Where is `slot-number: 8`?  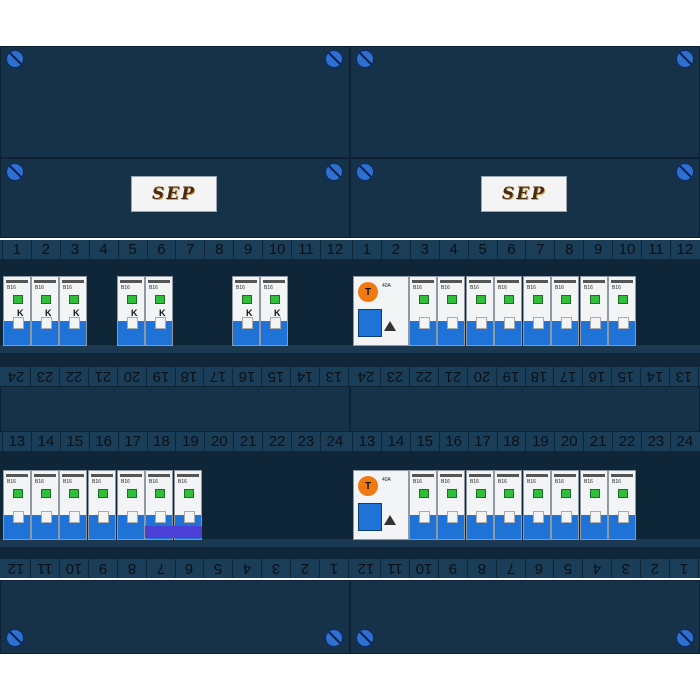
slot-number: 8 is located at coordinates (132, 568).